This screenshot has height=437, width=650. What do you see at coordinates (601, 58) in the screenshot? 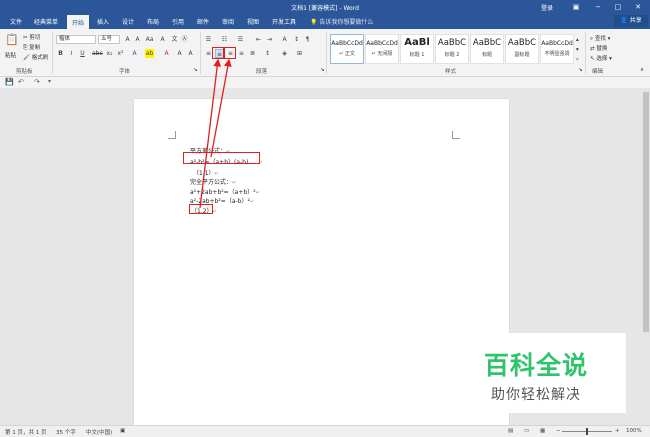
I see `select-button: ↖ 选择 ▾` at bounding box center [601, 58].